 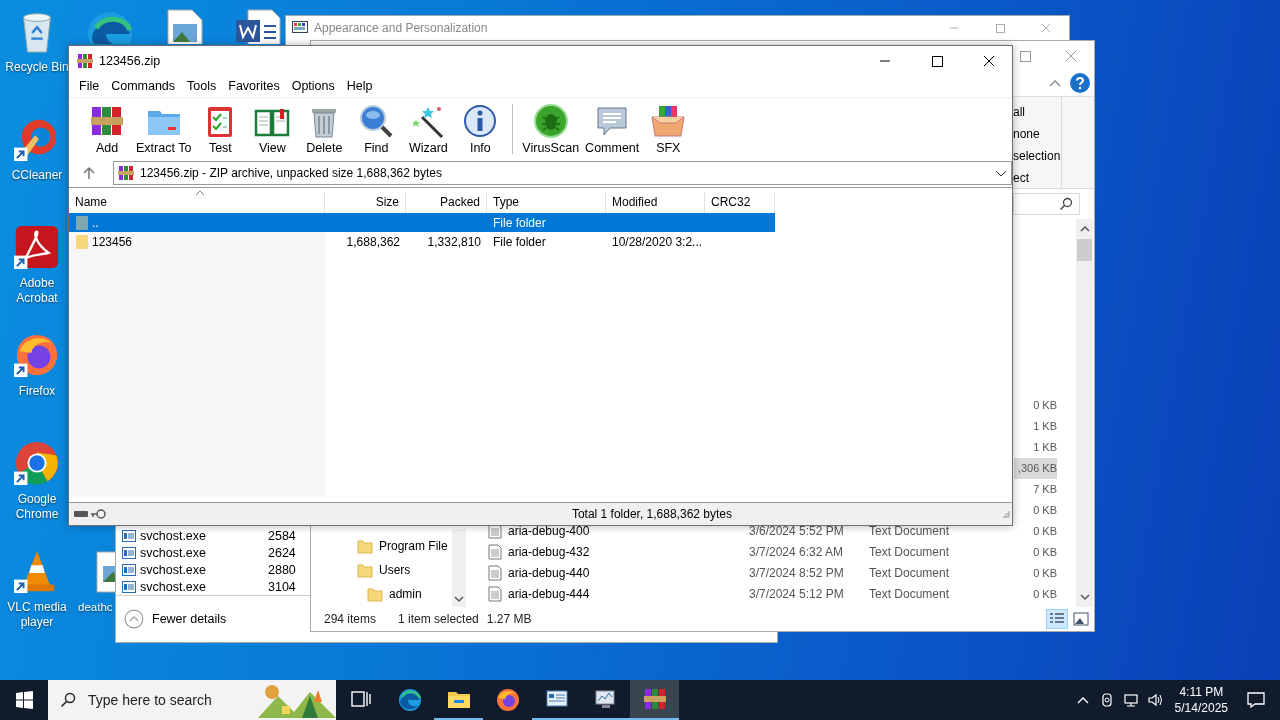 I want to click on desktop-icon-label: Adobe Acrobat, so click(x=37, y=291).